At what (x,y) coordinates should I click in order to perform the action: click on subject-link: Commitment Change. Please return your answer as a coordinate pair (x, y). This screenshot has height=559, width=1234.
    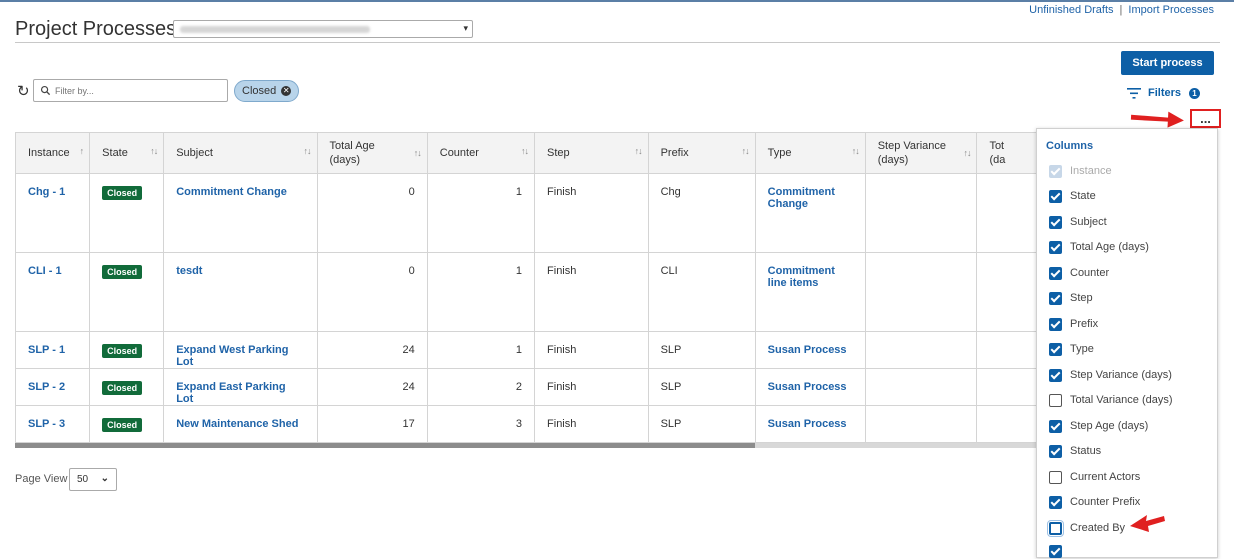
    Looking at the image, I should click on (231, 192).